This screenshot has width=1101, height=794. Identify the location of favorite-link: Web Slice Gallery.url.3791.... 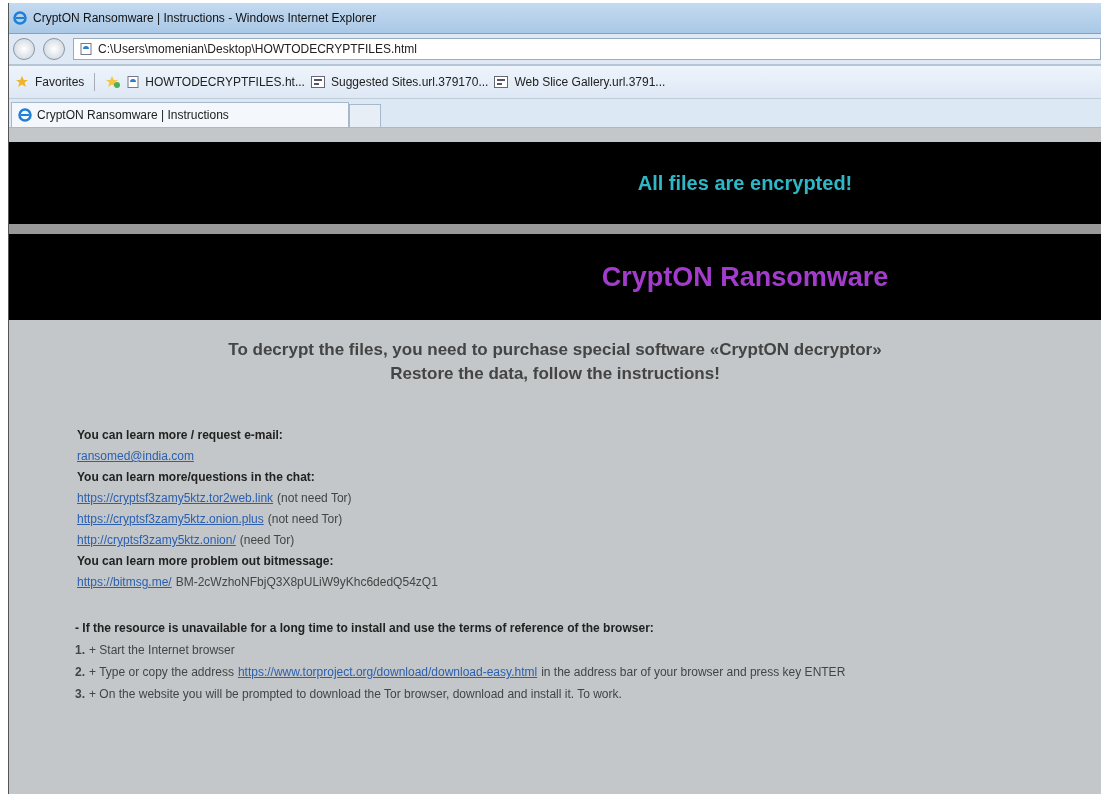
(590, 82).